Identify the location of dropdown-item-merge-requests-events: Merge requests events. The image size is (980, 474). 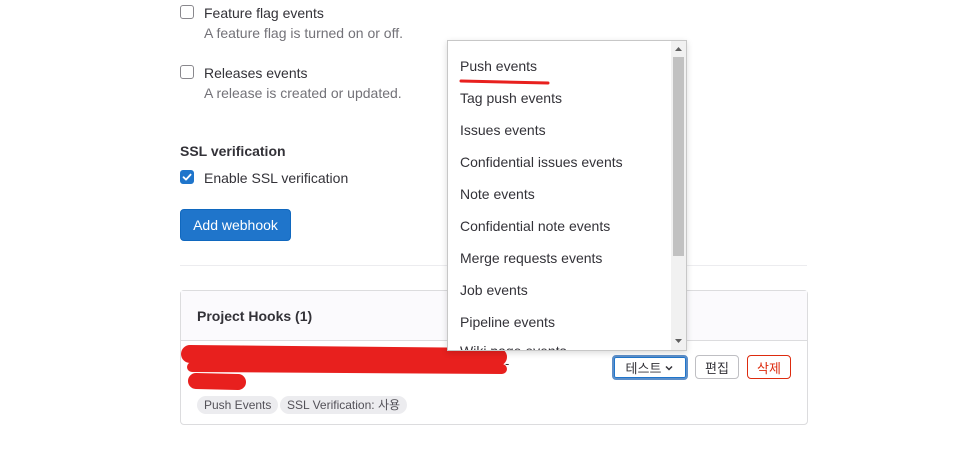
(531, 258).